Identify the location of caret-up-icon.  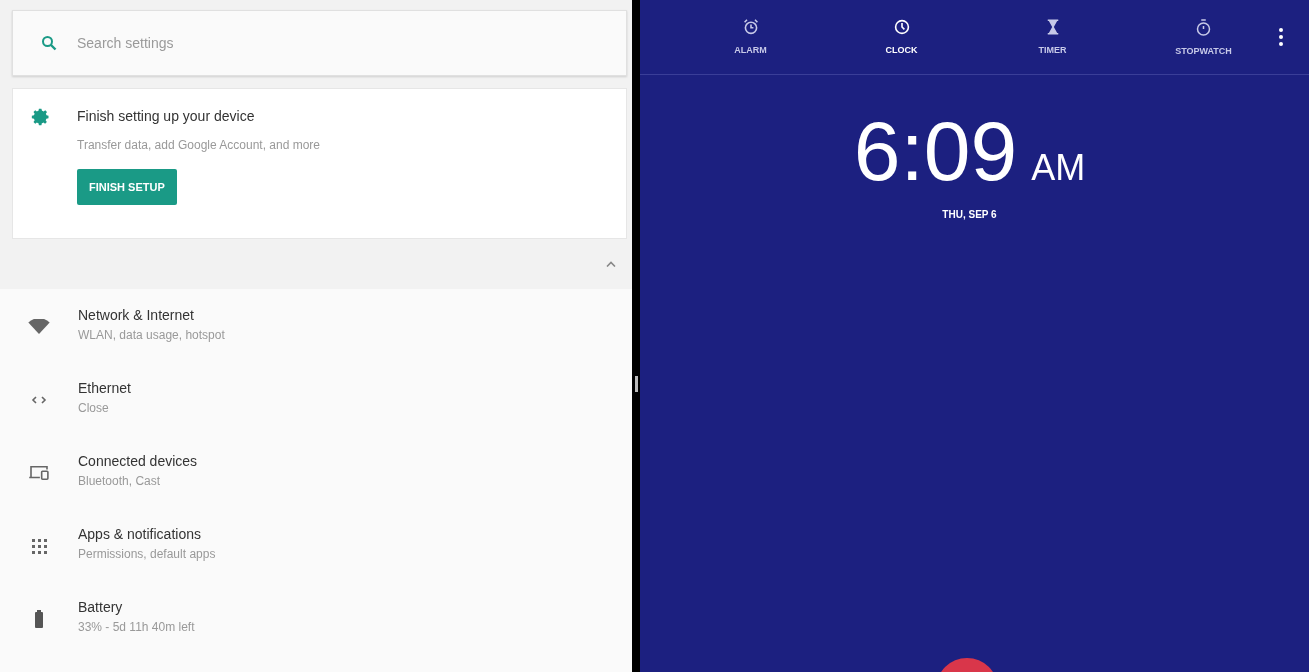
(611, 264).